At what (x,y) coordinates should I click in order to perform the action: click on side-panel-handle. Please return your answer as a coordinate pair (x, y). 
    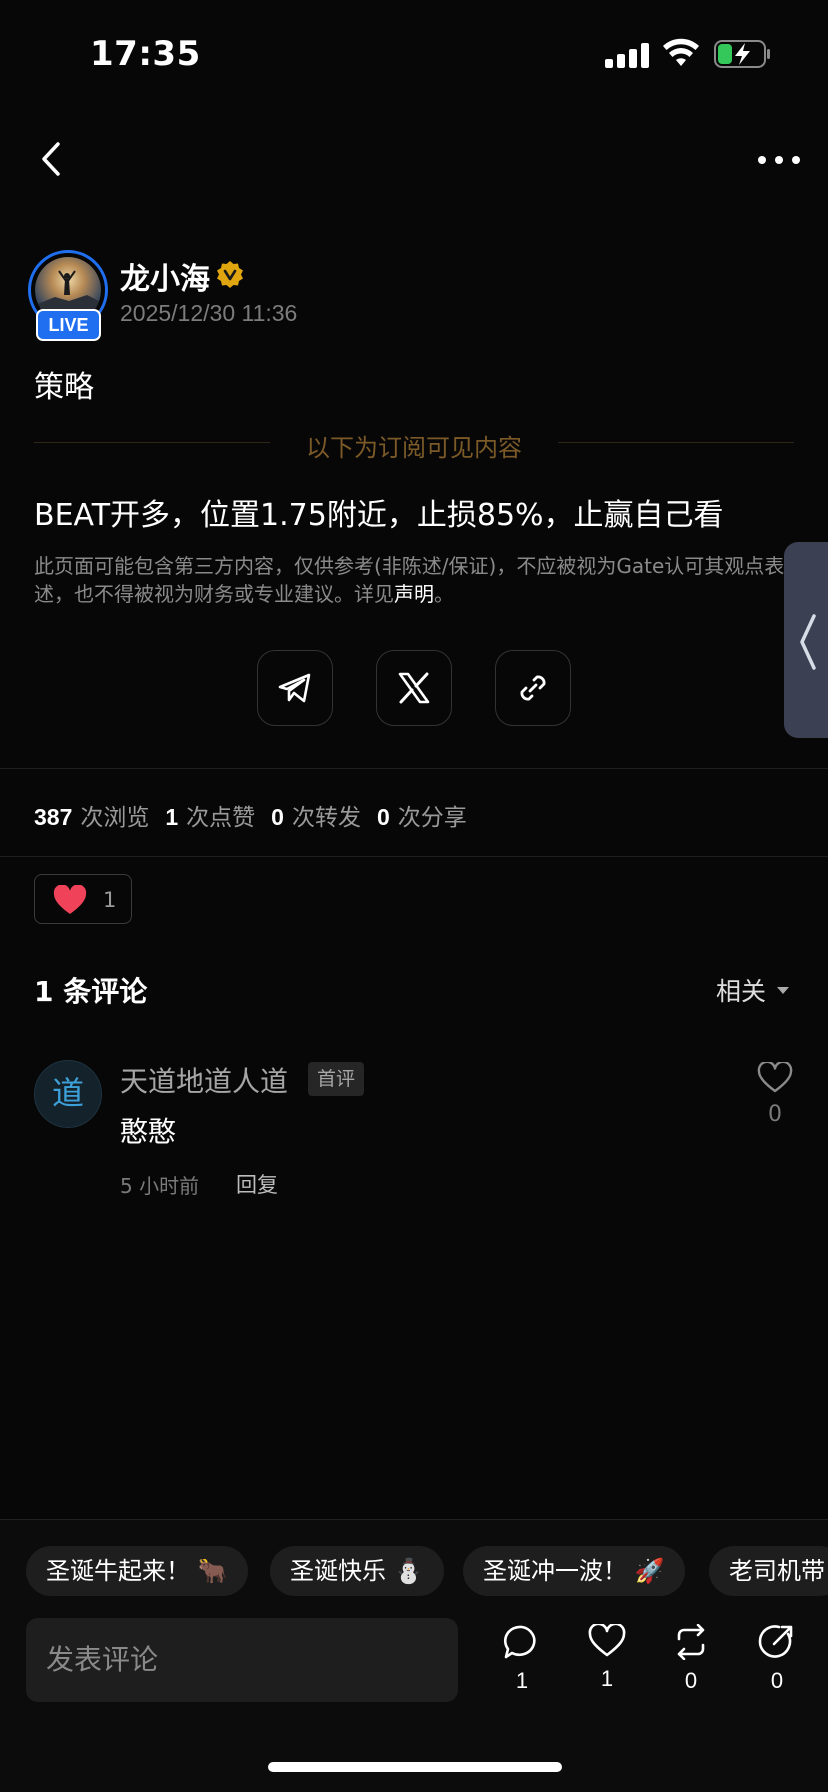
    Looking at the image, I should click on (806, 640).